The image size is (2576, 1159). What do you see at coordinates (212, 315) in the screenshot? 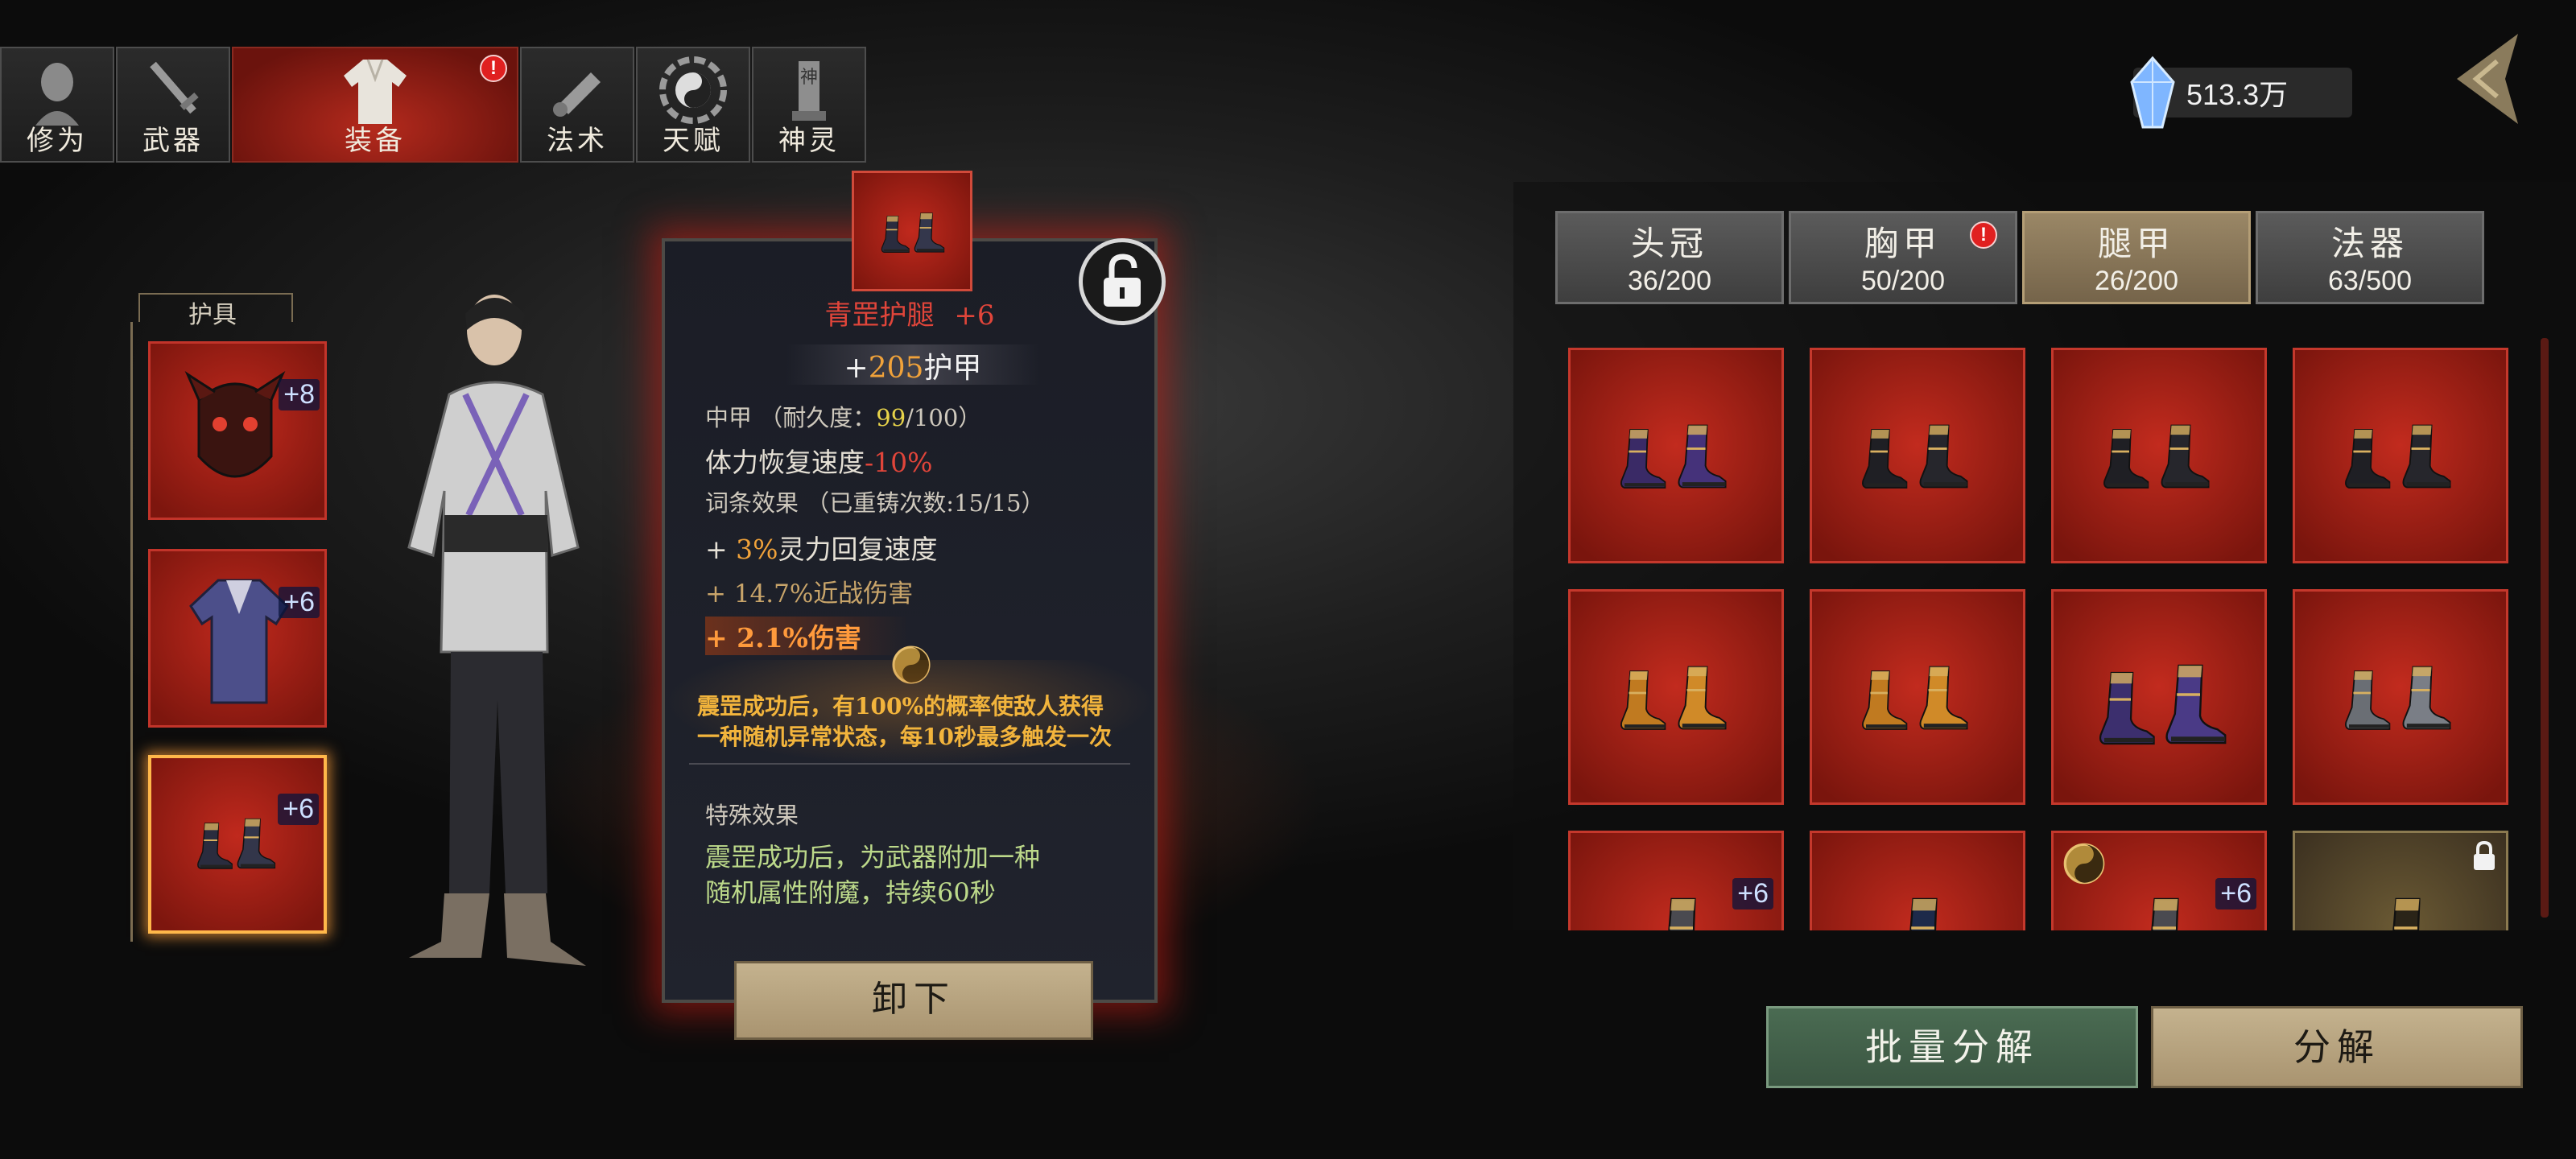
I see `section-title-text: 护具` at bounding box center [212, 315].